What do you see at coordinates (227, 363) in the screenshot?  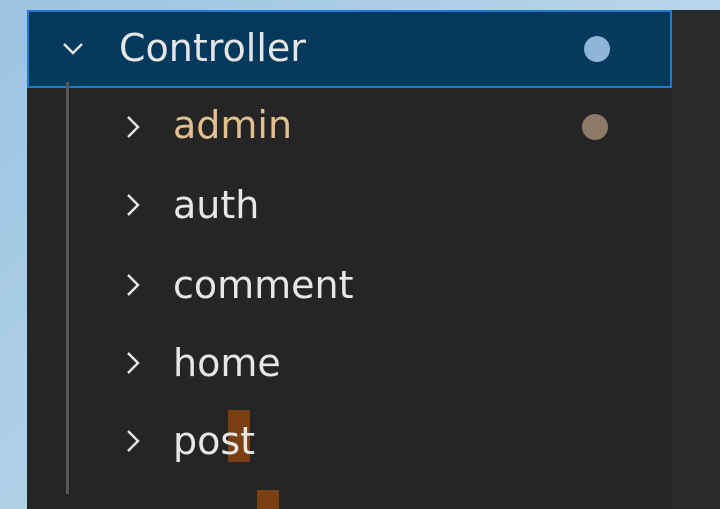 I see `folder-label: home` at bounding box center [227, 363].